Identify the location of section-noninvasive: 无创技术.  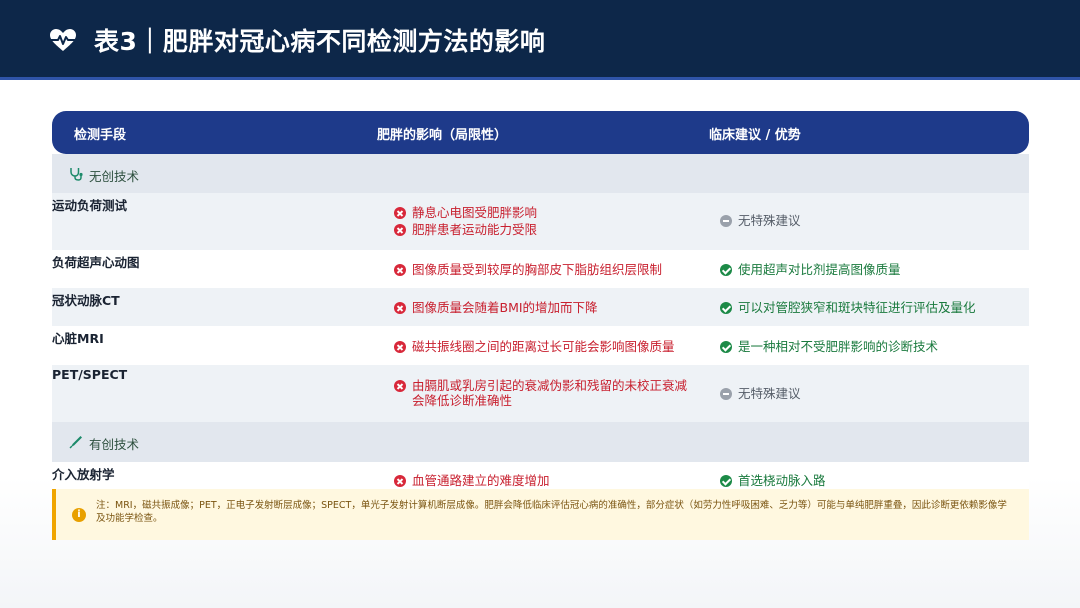
(540, 173).